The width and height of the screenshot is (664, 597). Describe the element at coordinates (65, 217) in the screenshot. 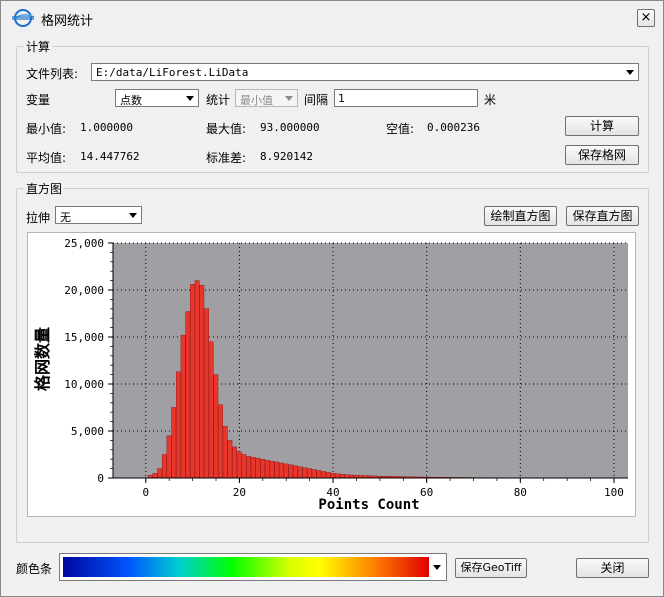

I see `stretch-value: 无` at that location.